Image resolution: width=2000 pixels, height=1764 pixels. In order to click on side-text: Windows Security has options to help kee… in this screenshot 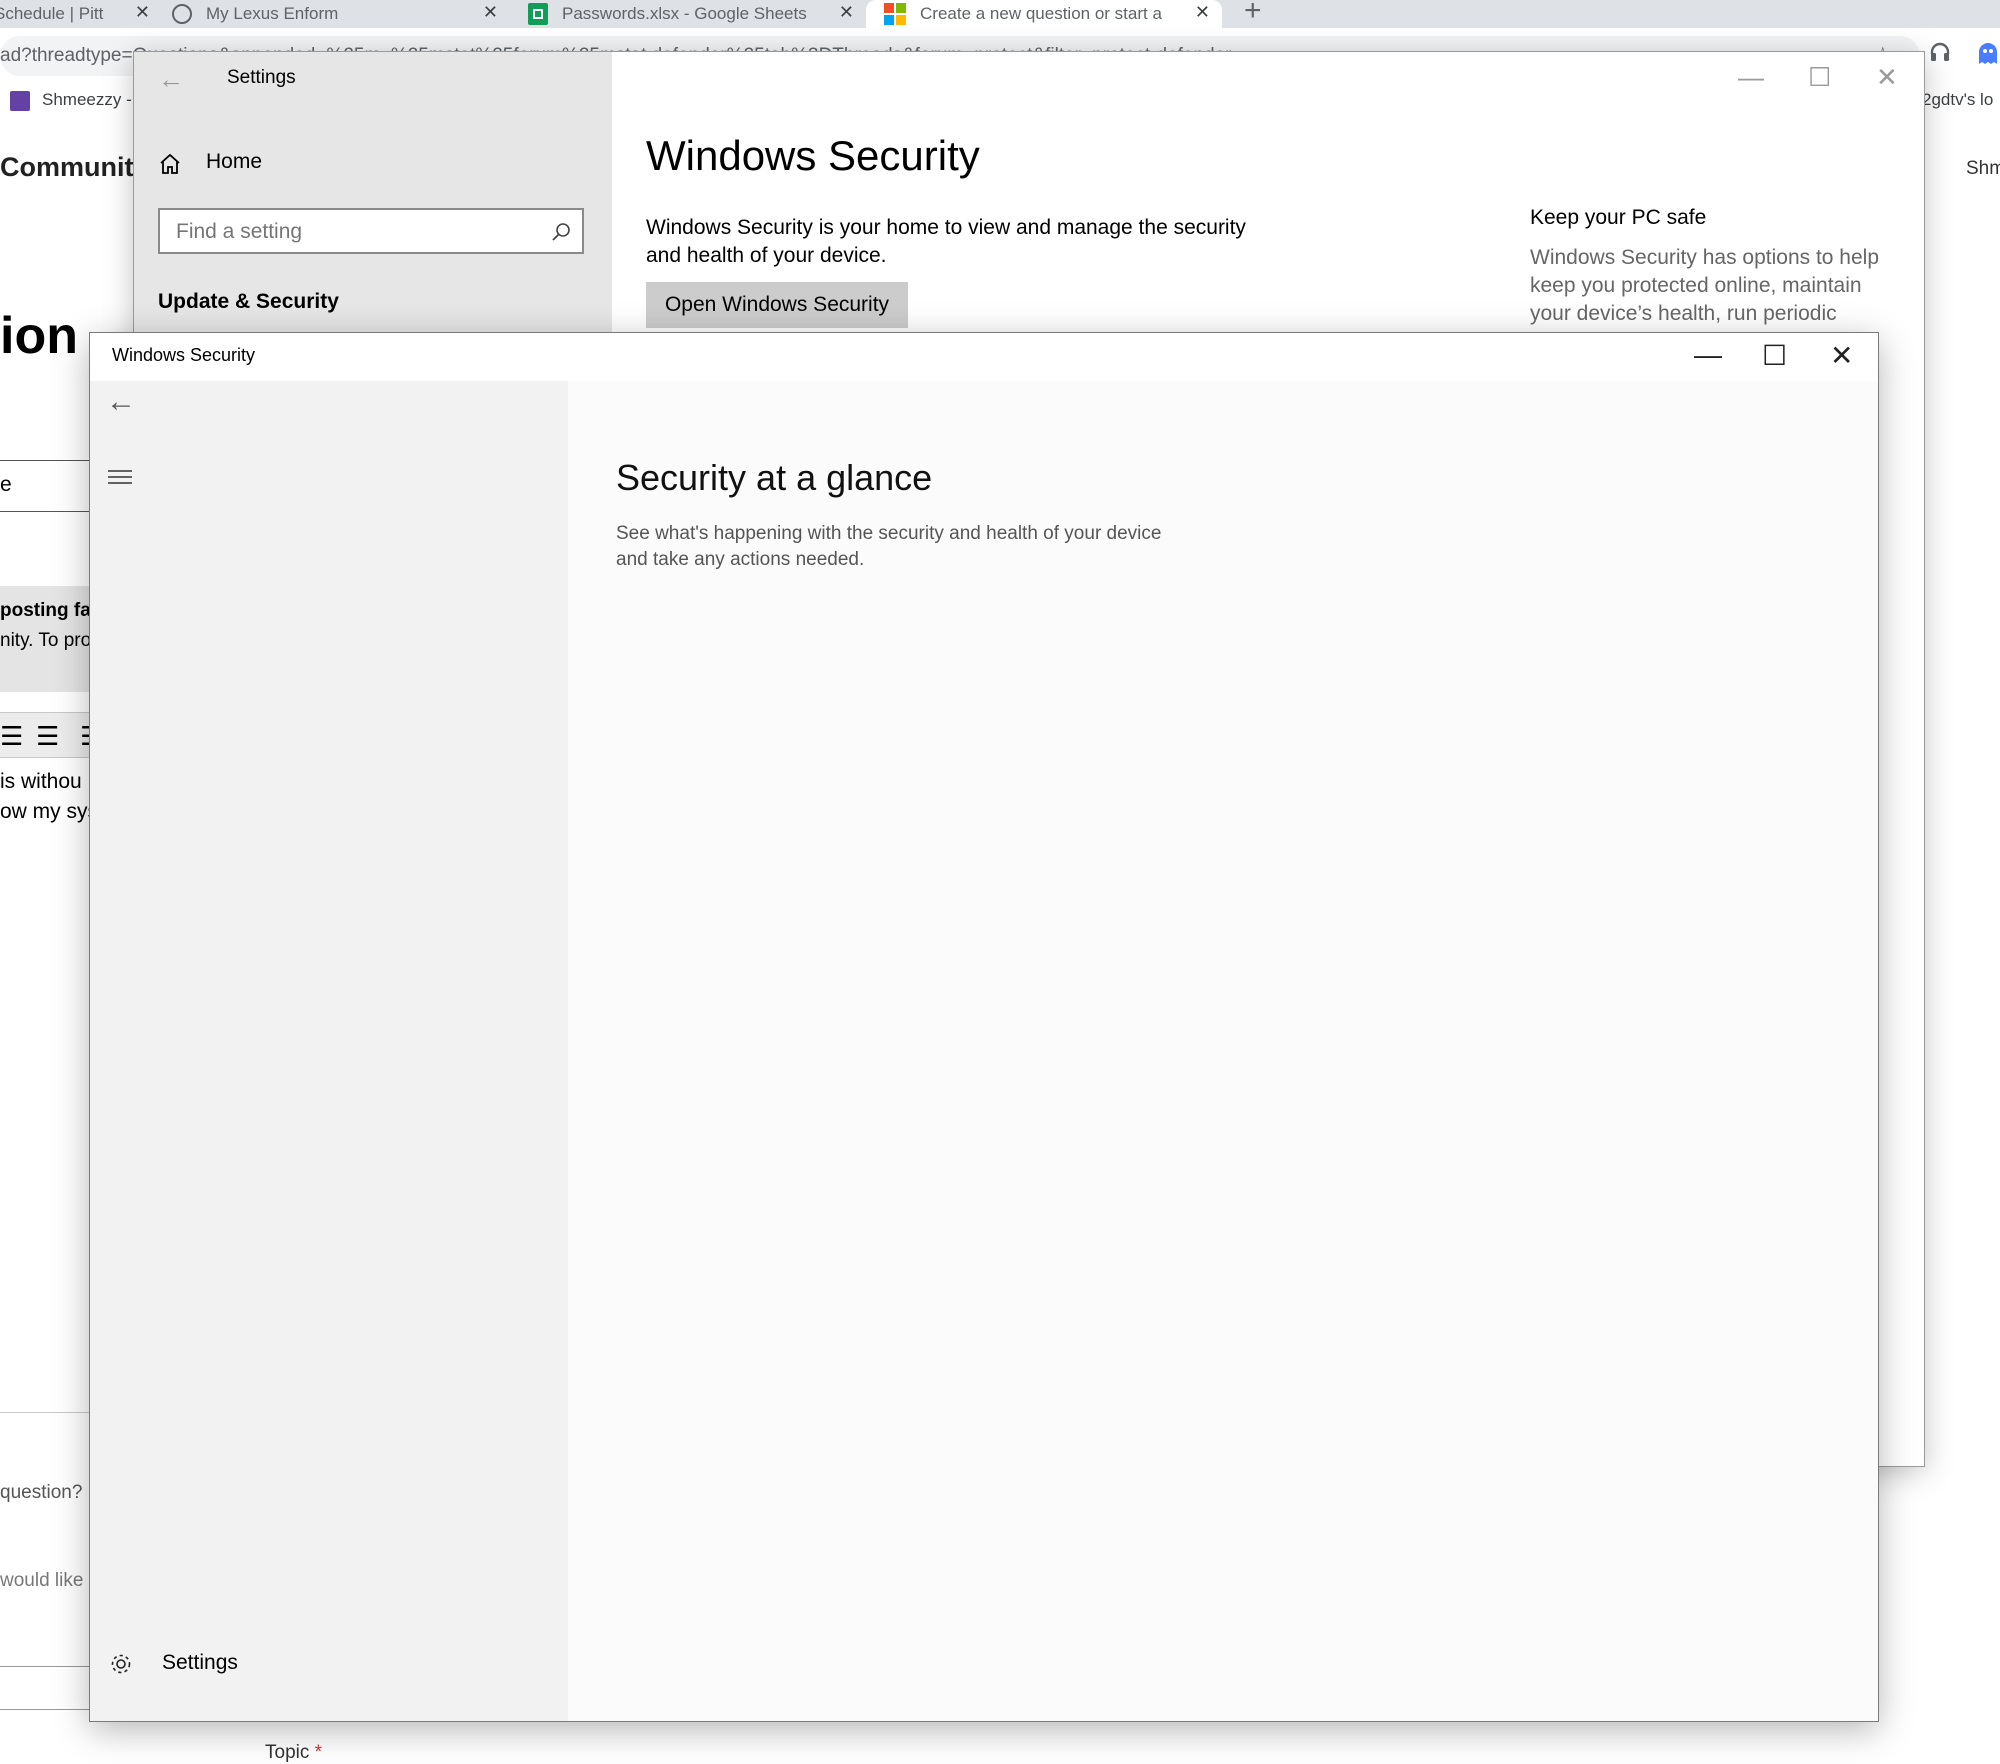, I will do `click(1705, 285)`.